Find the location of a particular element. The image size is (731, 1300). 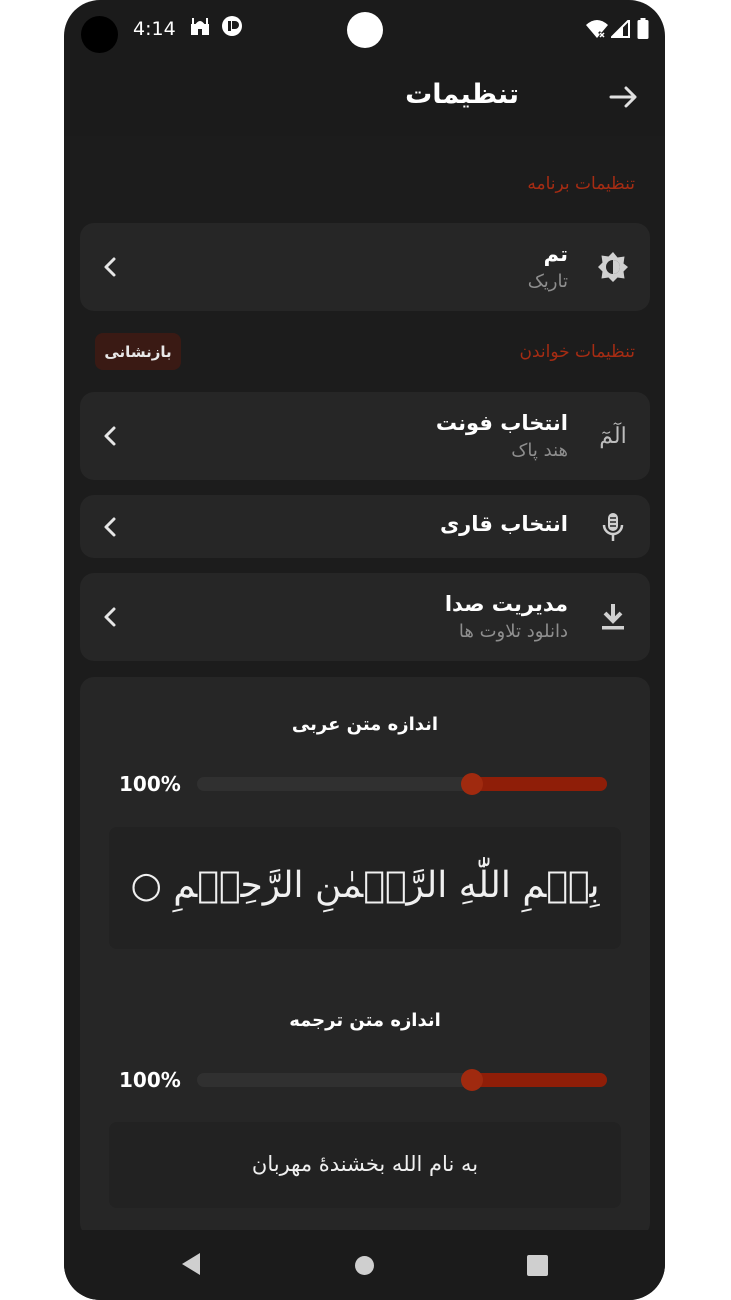

arabic-slider-thumb is located at coordinates (471, 784).